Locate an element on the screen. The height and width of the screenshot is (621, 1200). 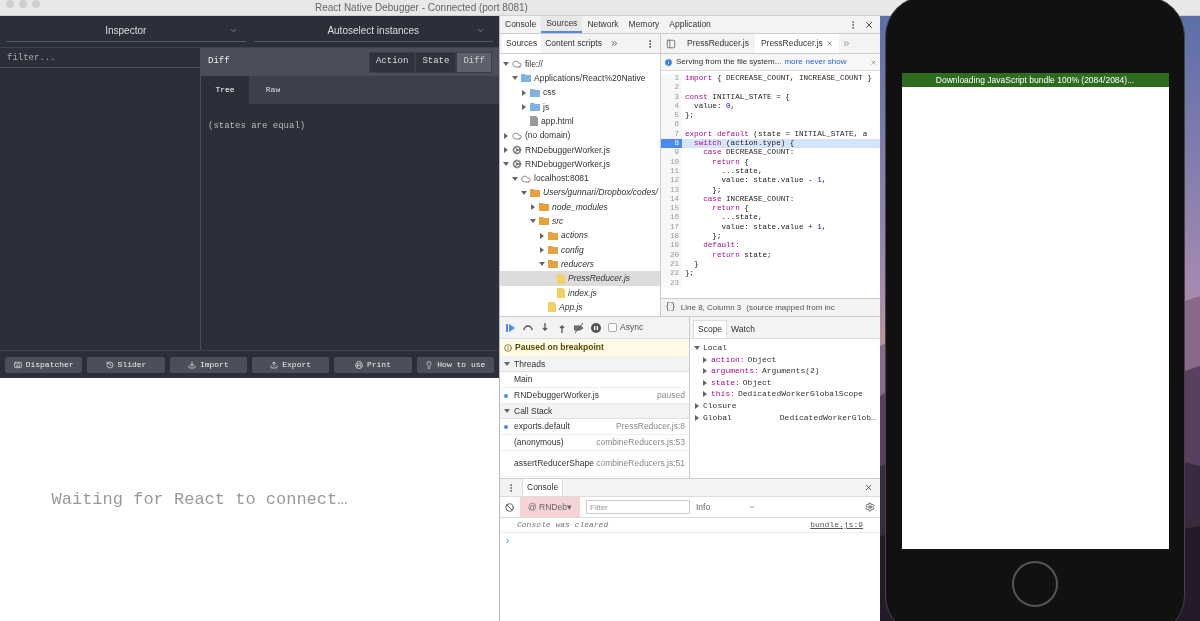
deactivate-breakpoints-icon is located at coordinates (579, 327).